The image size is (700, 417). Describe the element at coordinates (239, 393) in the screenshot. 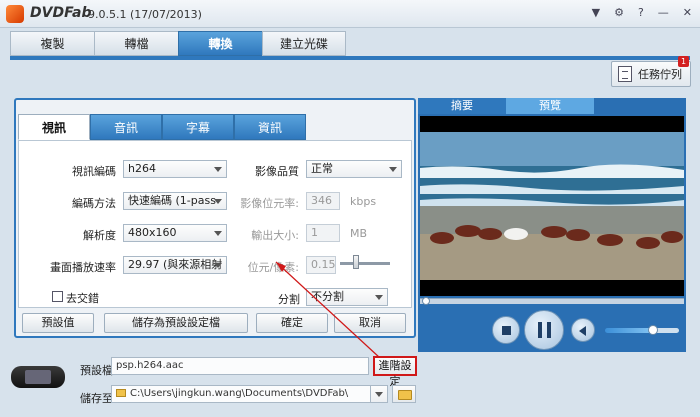

I see `save-to-path: C:\Users\jingkun.wang\Documents\DVDFab\` at that location.